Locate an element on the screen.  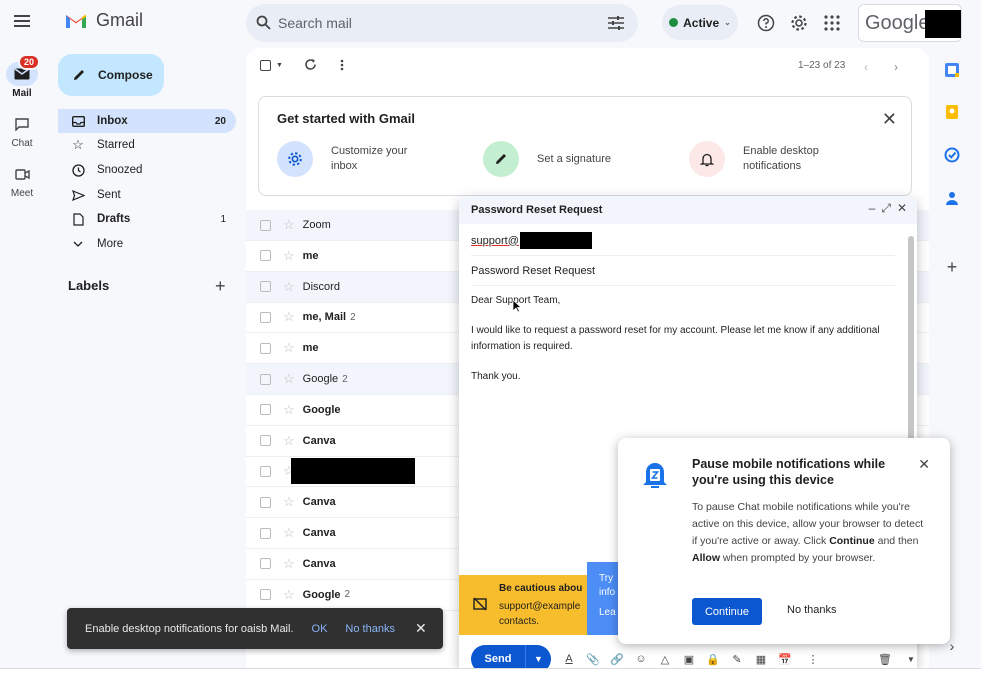
minimize-icon: – is located at coordinates (872, 208).